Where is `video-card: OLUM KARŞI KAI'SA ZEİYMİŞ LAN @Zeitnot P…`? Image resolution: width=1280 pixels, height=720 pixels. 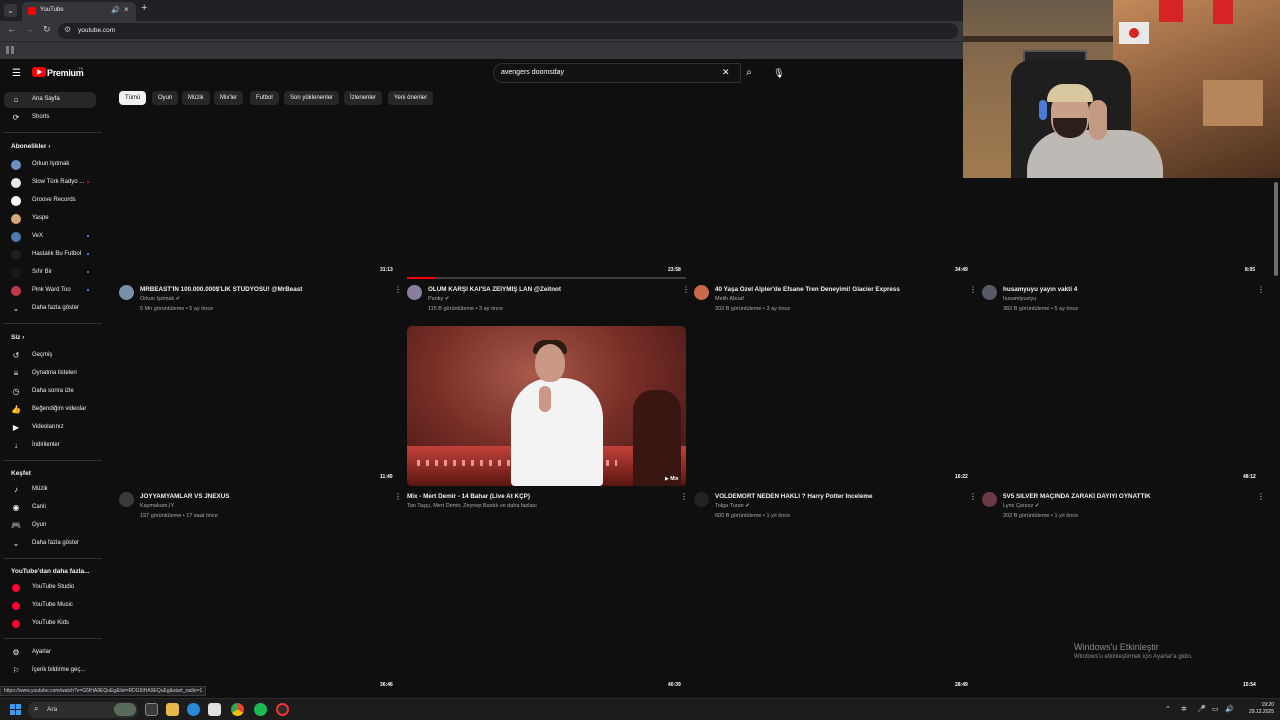
video-card: OLUM KARŞI KAI'SA ZEİYMİŞ LAN @Zeitnot P… is located at coordinates (548, 303).